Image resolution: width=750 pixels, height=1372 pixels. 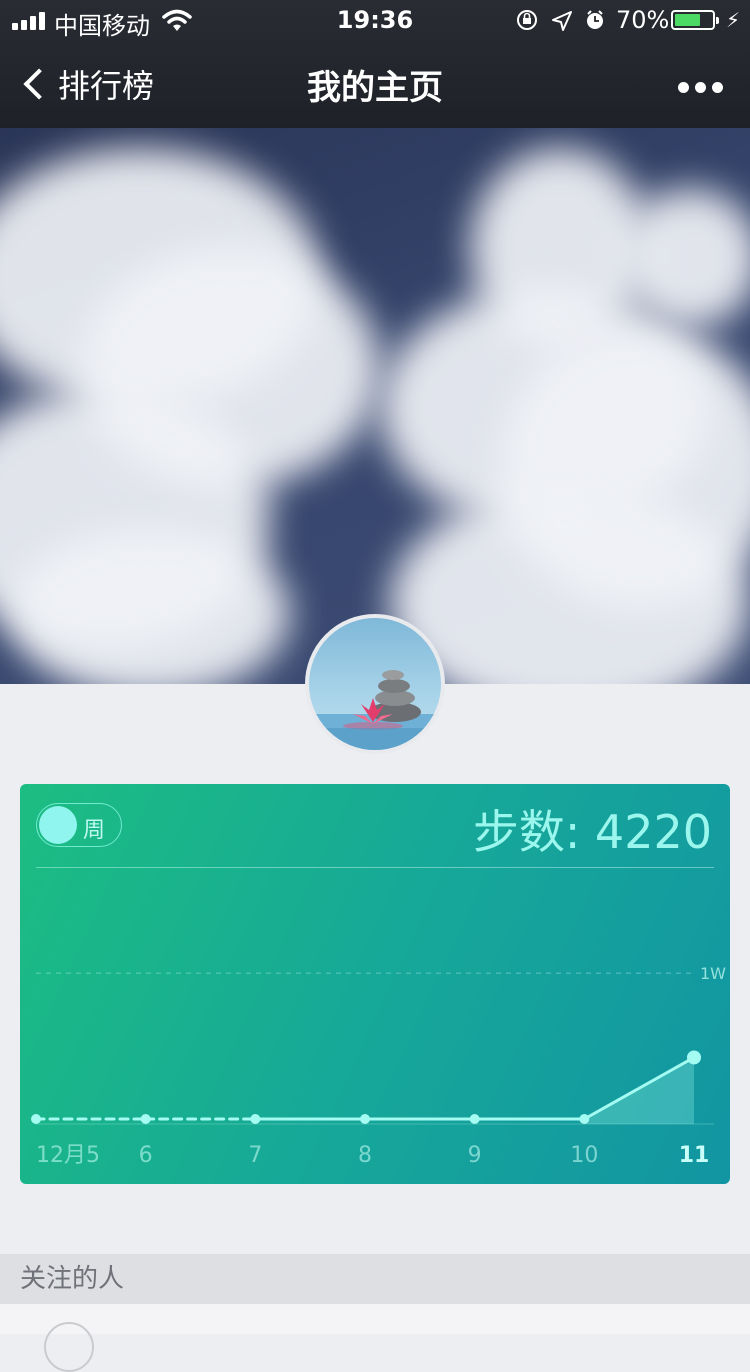 I want to click on x-tick-label: 9, so click(x=475, y=1155).